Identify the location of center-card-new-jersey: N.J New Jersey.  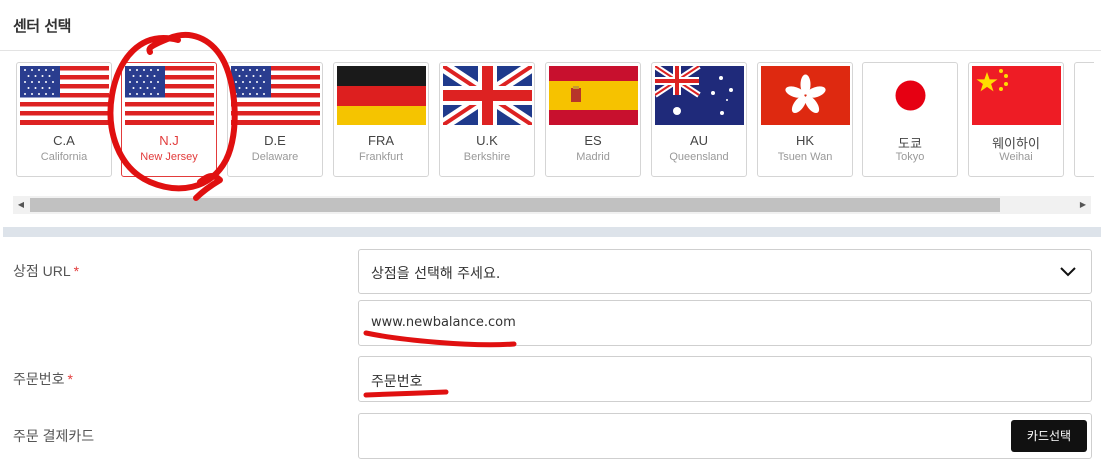
(169, 119).